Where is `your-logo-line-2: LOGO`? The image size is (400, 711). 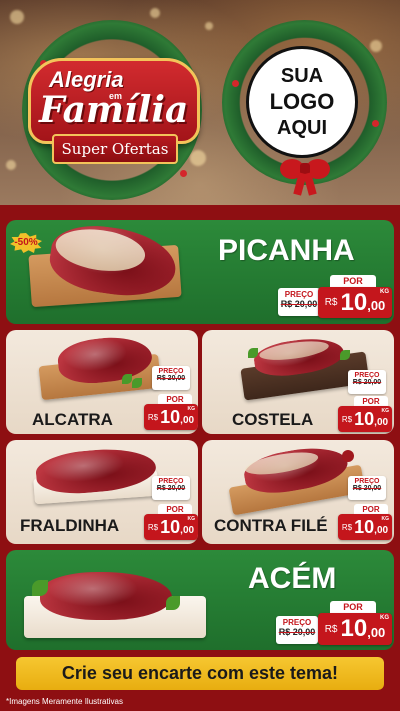
your-logo-line-2: LOGO is located at coordinates (302, 101).